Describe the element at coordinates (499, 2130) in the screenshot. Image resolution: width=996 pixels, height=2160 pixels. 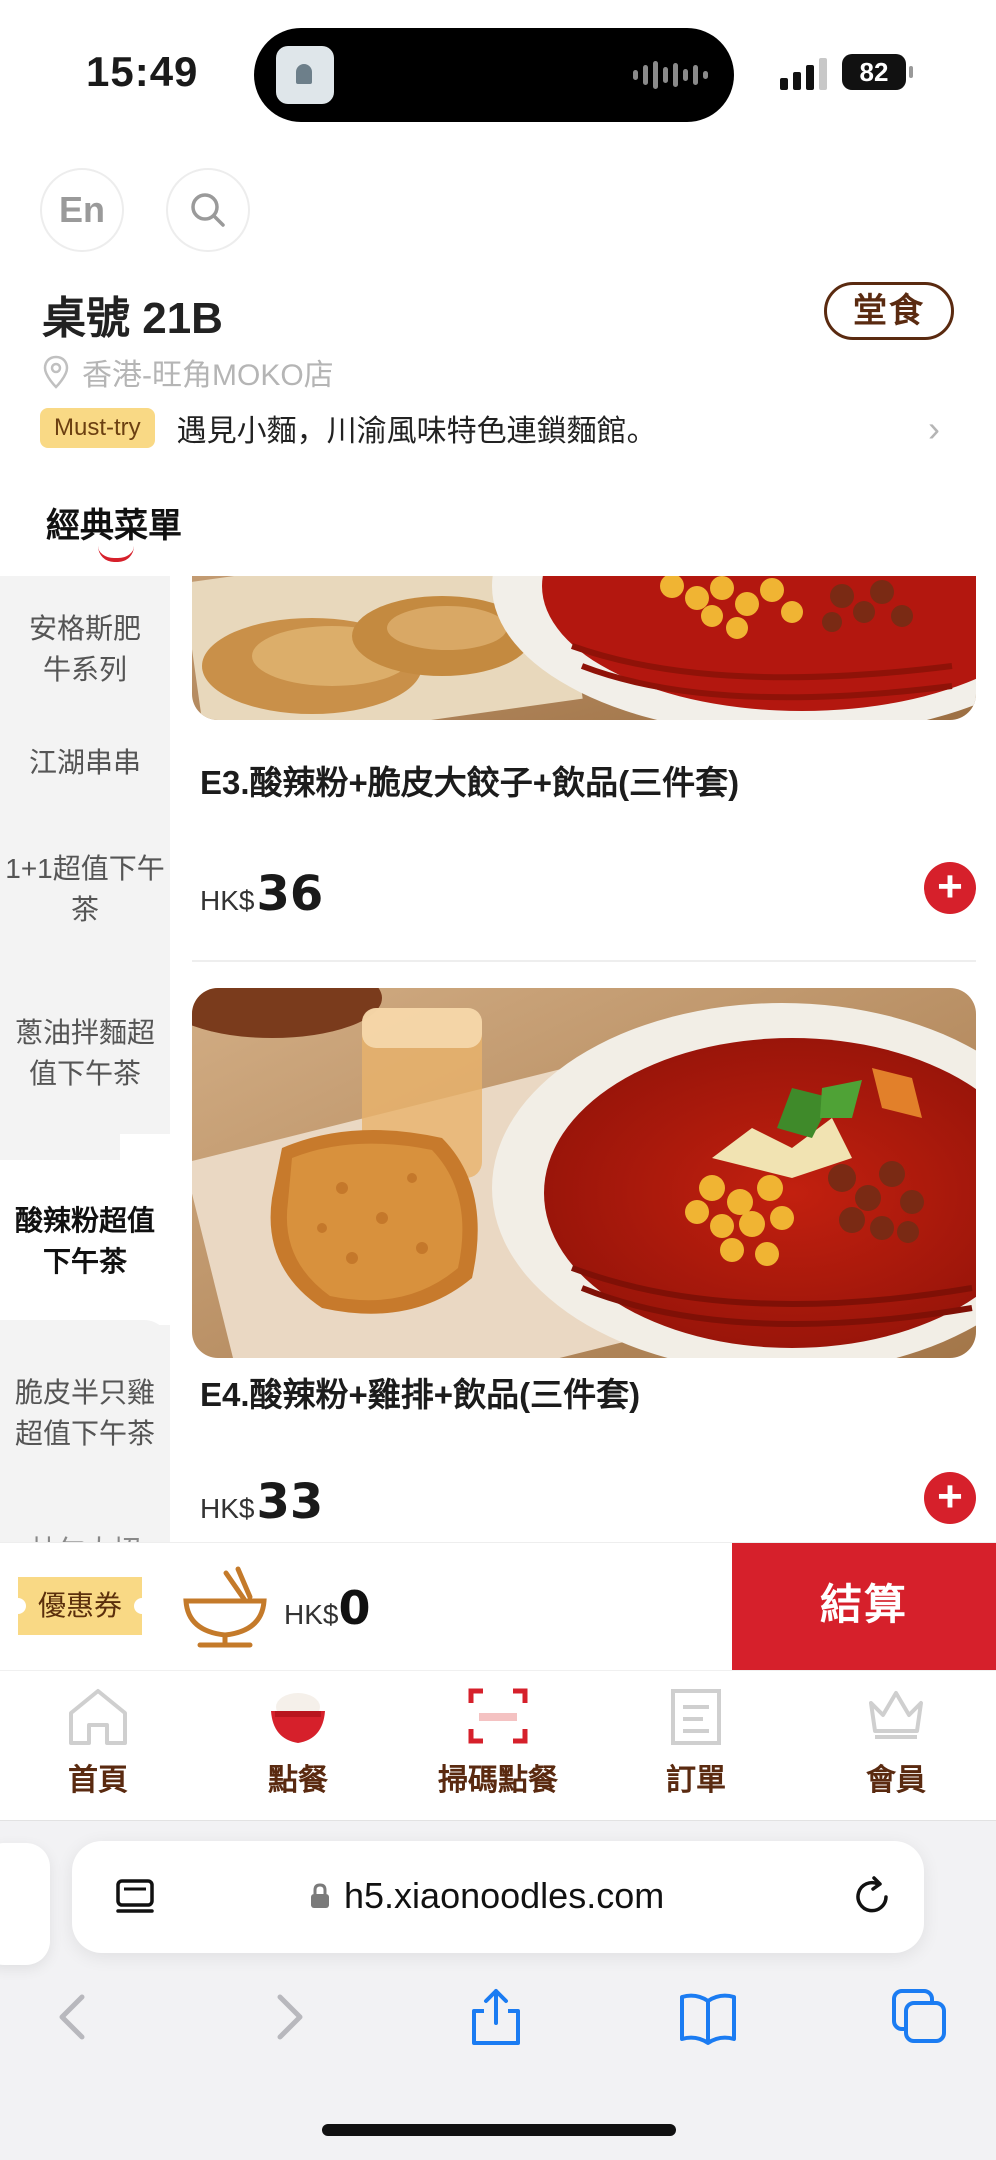
I see `home-indicator` at that location.